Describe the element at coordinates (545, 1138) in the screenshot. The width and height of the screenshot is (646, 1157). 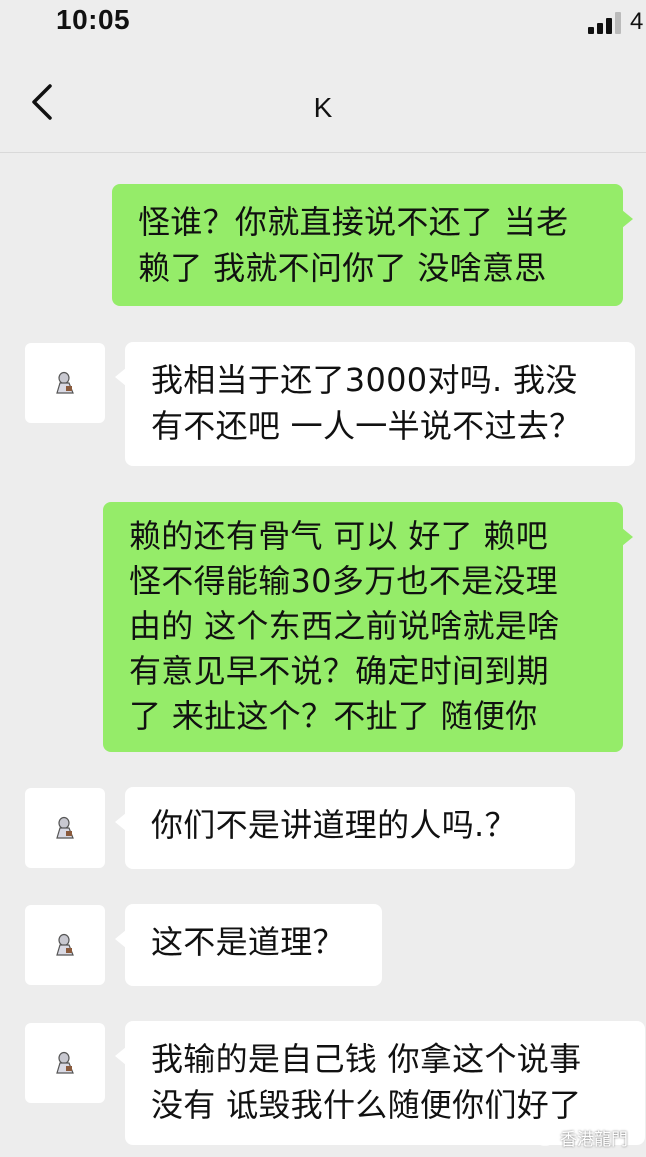
I see `weibo-logo-icon` at that location.